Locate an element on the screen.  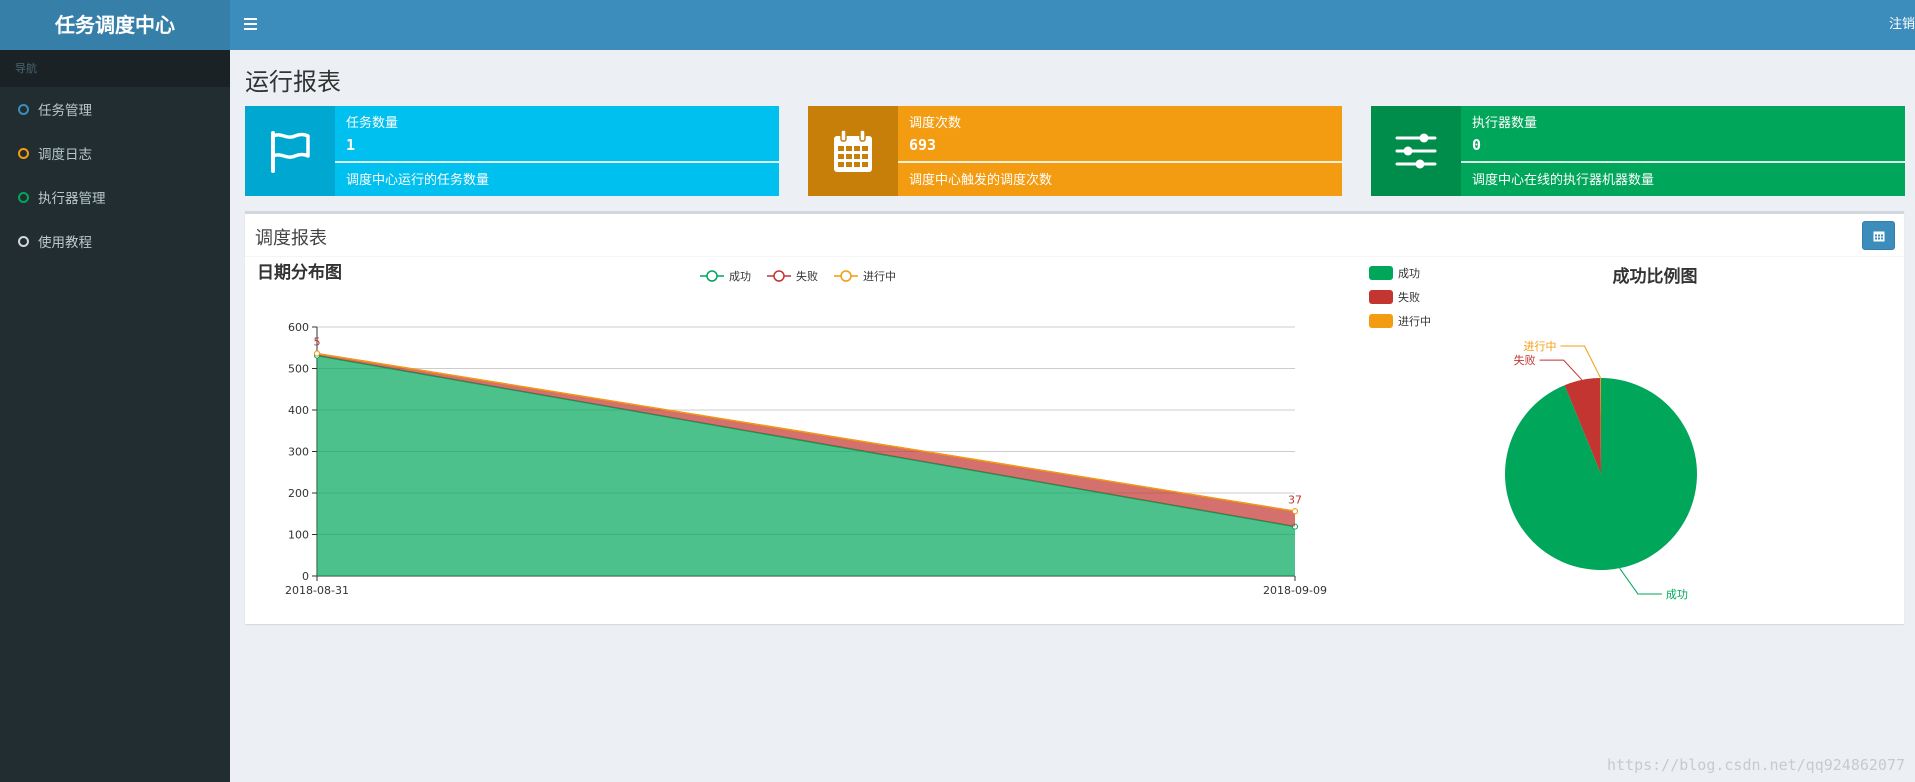
watermark-text: https://blog.csdn.net/qq924862077 is located at coordinates (1755, 765).